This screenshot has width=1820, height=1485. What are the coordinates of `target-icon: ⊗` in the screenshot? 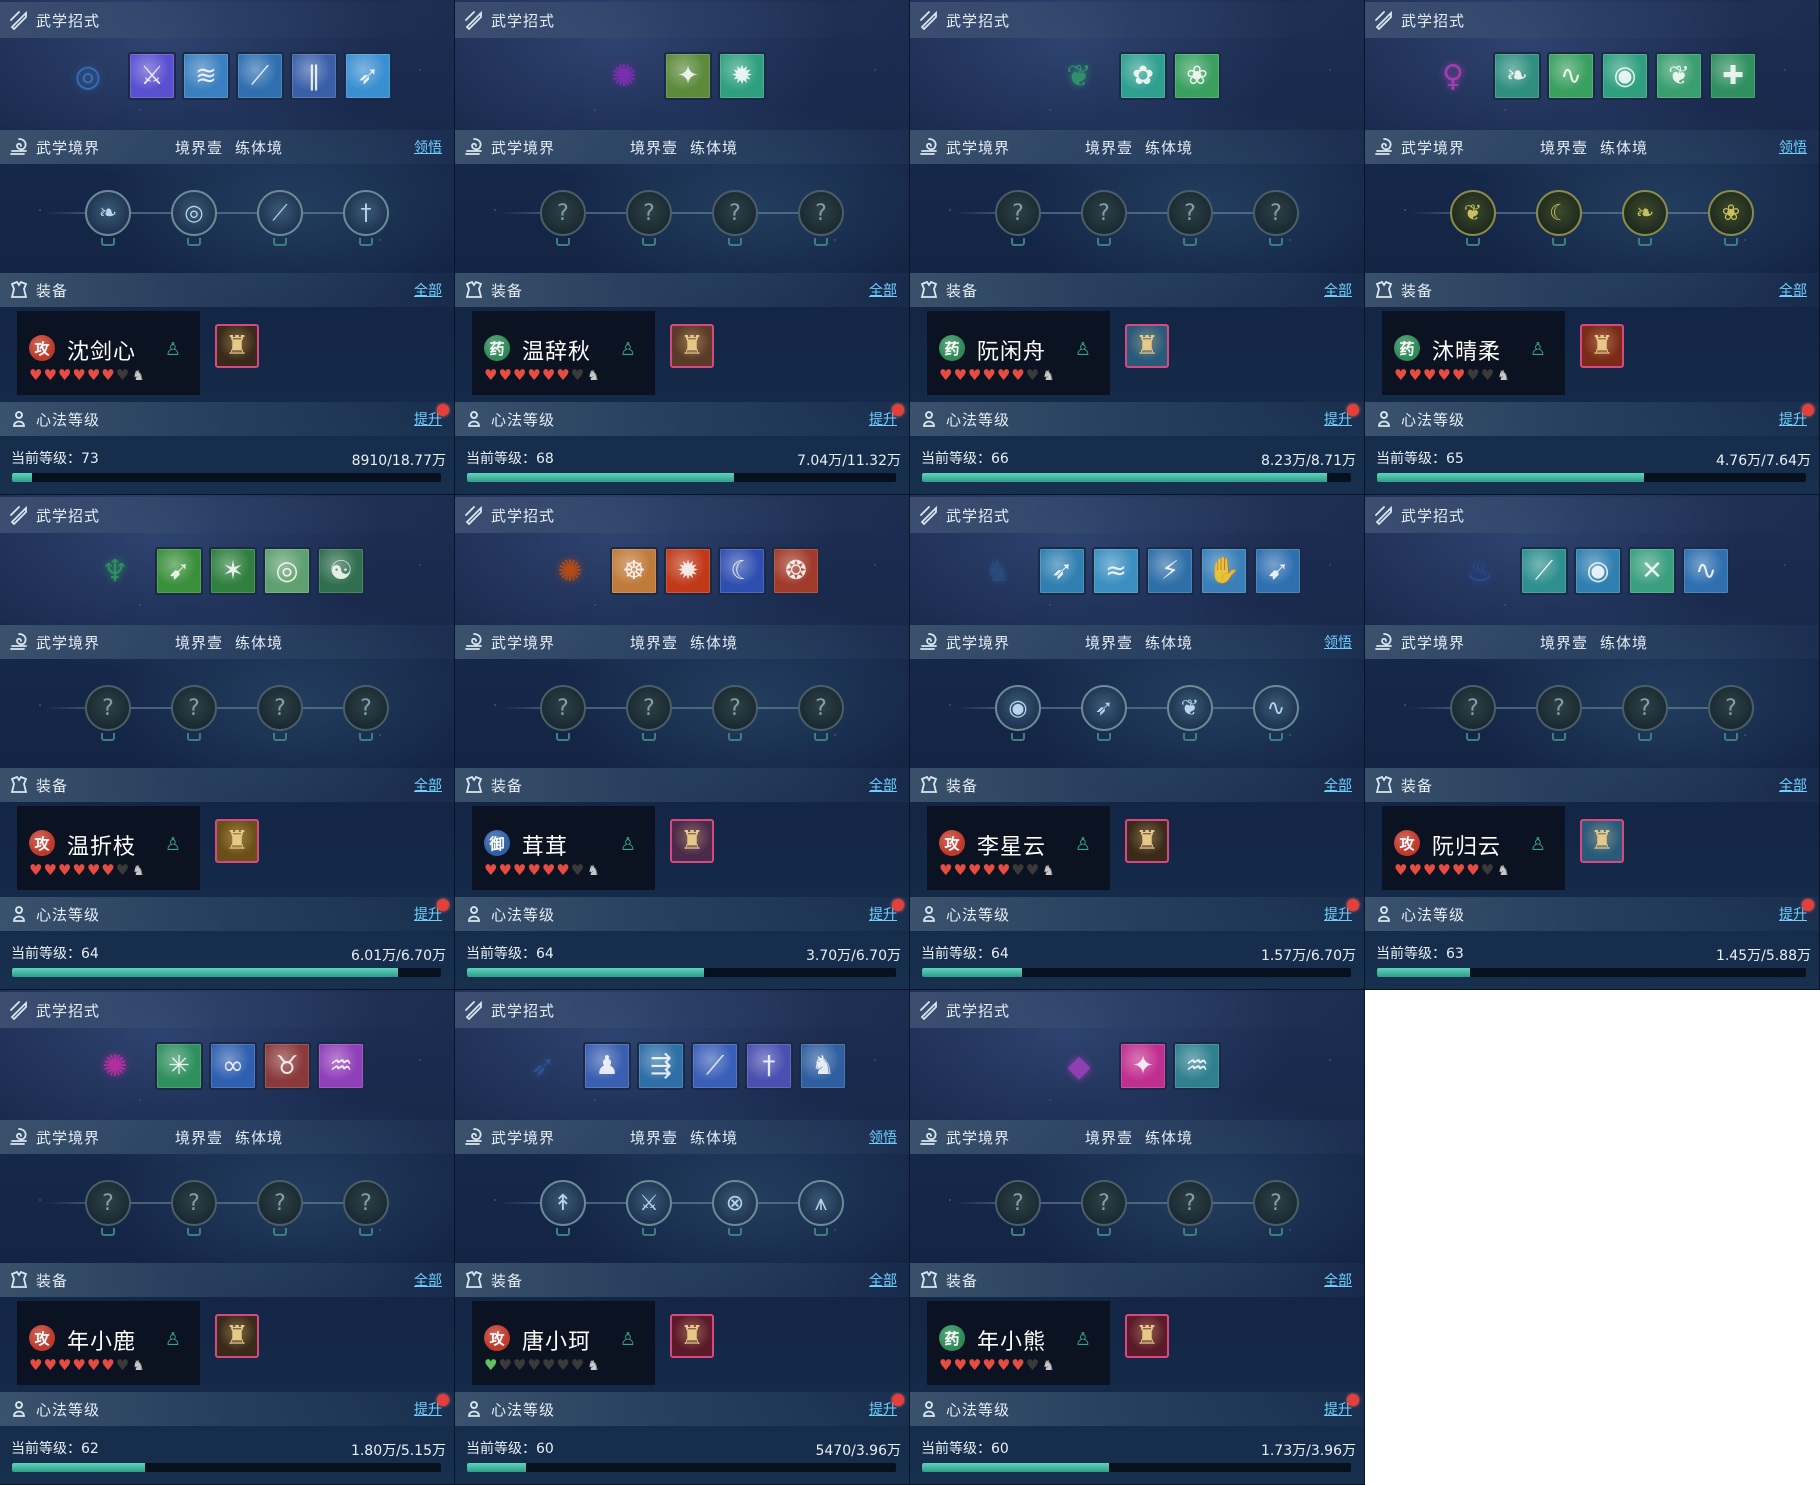 It's located at (735, 1208).